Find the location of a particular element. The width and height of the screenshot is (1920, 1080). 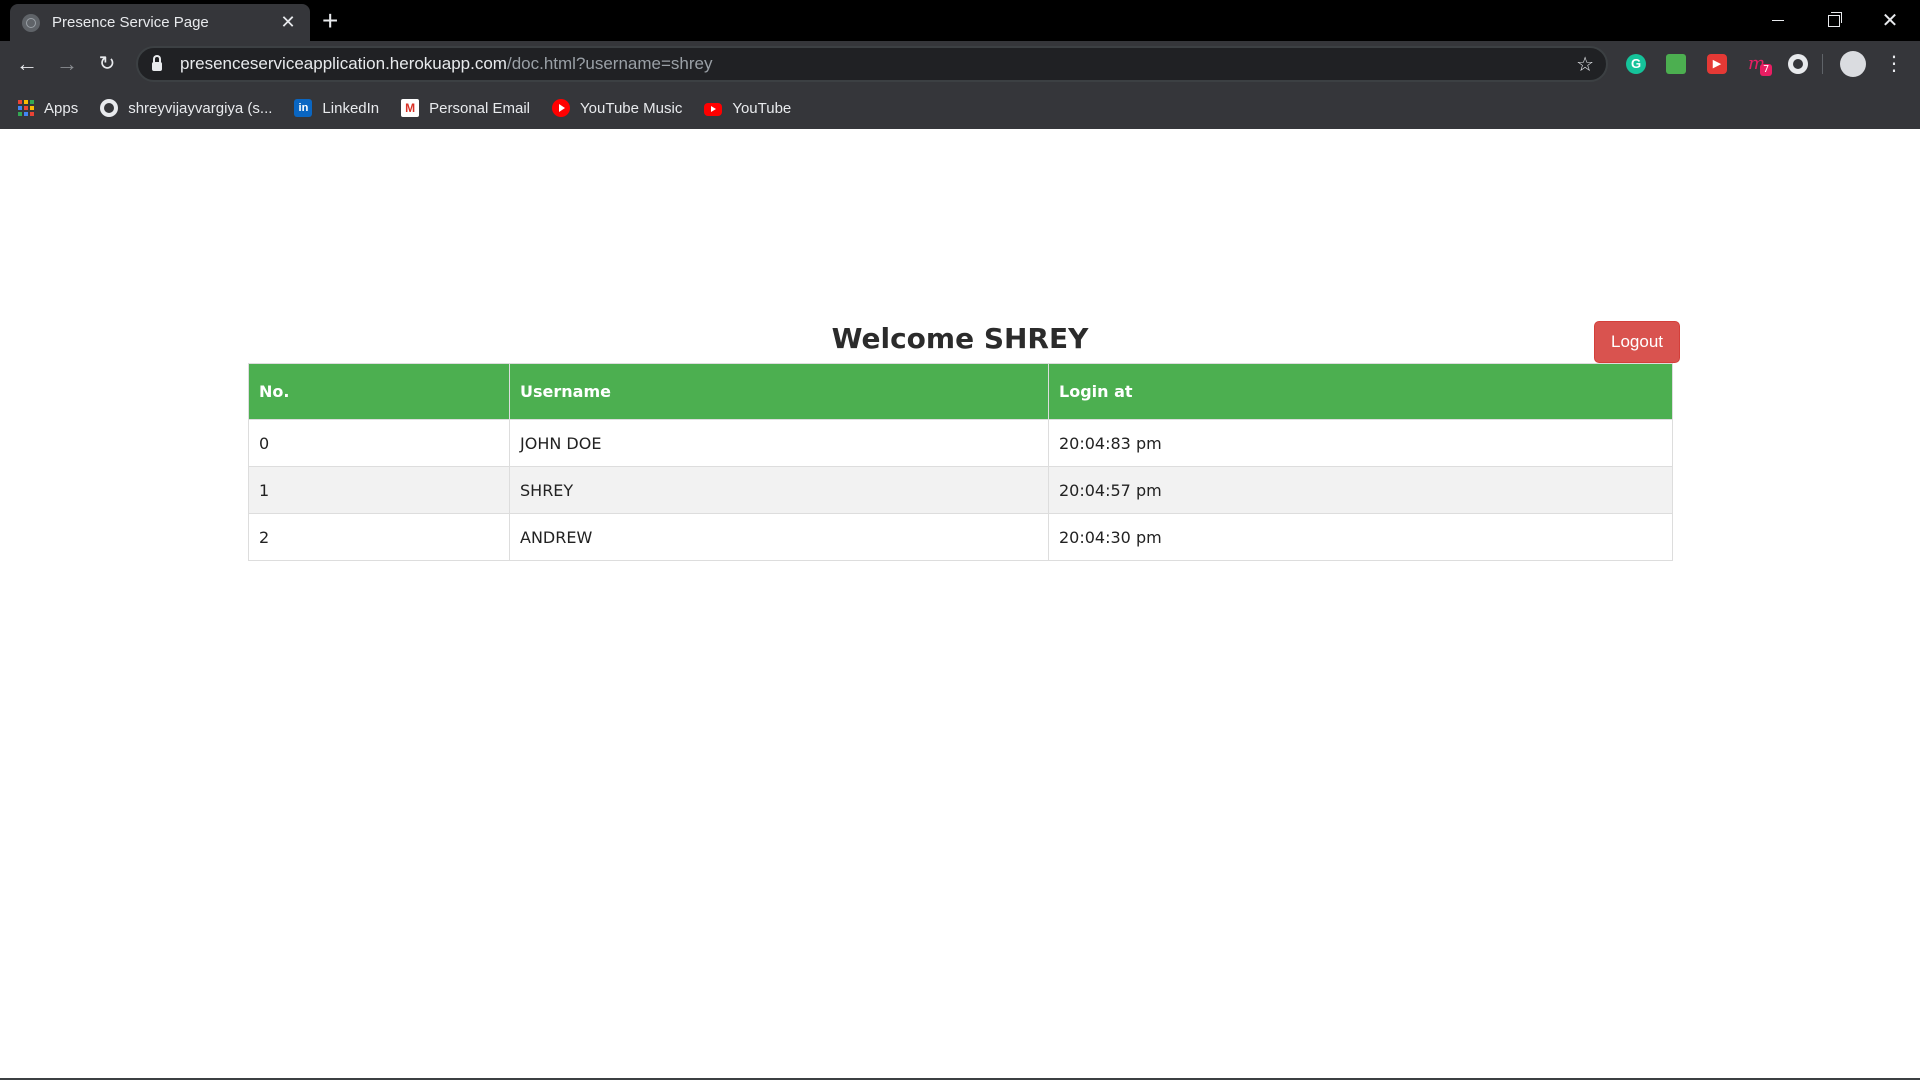

minimize-icon is located at coordinates (1778, 20).